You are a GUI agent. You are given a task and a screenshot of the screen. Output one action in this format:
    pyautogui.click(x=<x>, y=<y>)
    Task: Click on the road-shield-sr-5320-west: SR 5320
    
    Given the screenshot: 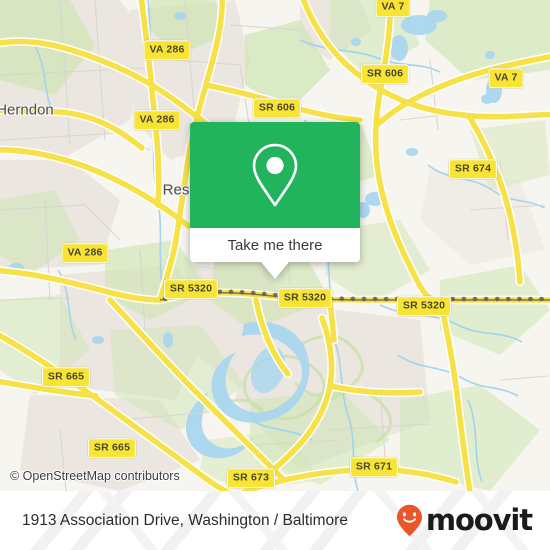 What is the action you would take?
    pyautogui.click(x=191, y=289)
    